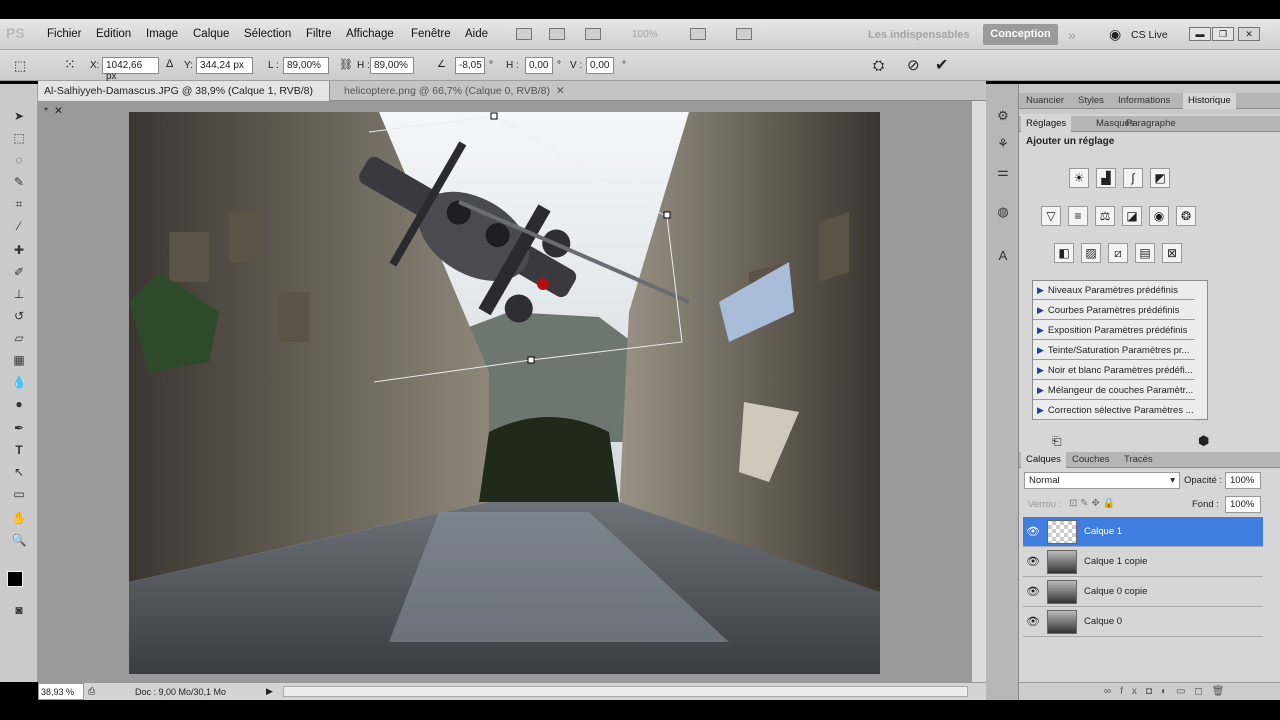 The image size is (1280, 720). I want to click on black-white-icon: ◪, so click(1132, 216).